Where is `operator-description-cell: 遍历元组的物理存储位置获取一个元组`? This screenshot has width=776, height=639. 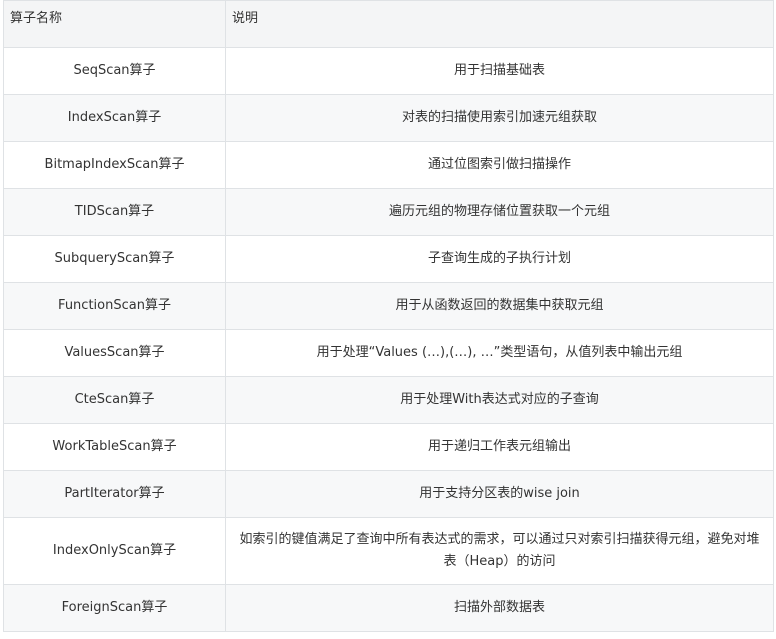 operator-description-cell: 遍历元组的物理存储位置获取一个元组 is located at coordinates (499, 212).